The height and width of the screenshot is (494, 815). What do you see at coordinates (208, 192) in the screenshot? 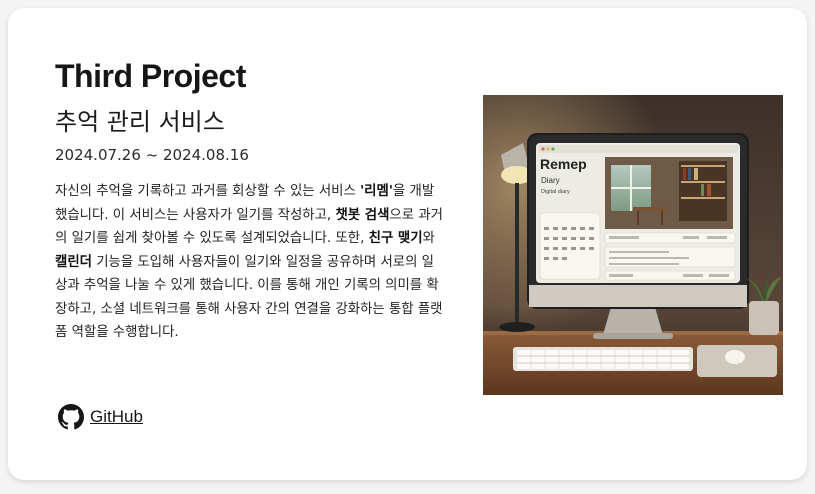
I see `description-text: 자신의 추억을 기록하고 과거를 회상할 수 있는 서비스` at bounding box center [208, 192].